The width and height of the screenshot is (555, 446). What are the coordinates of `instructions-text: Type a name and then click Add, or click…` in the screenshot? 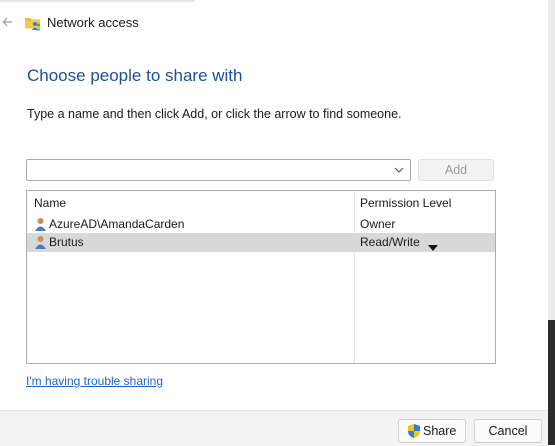 It's located at (214, 114).